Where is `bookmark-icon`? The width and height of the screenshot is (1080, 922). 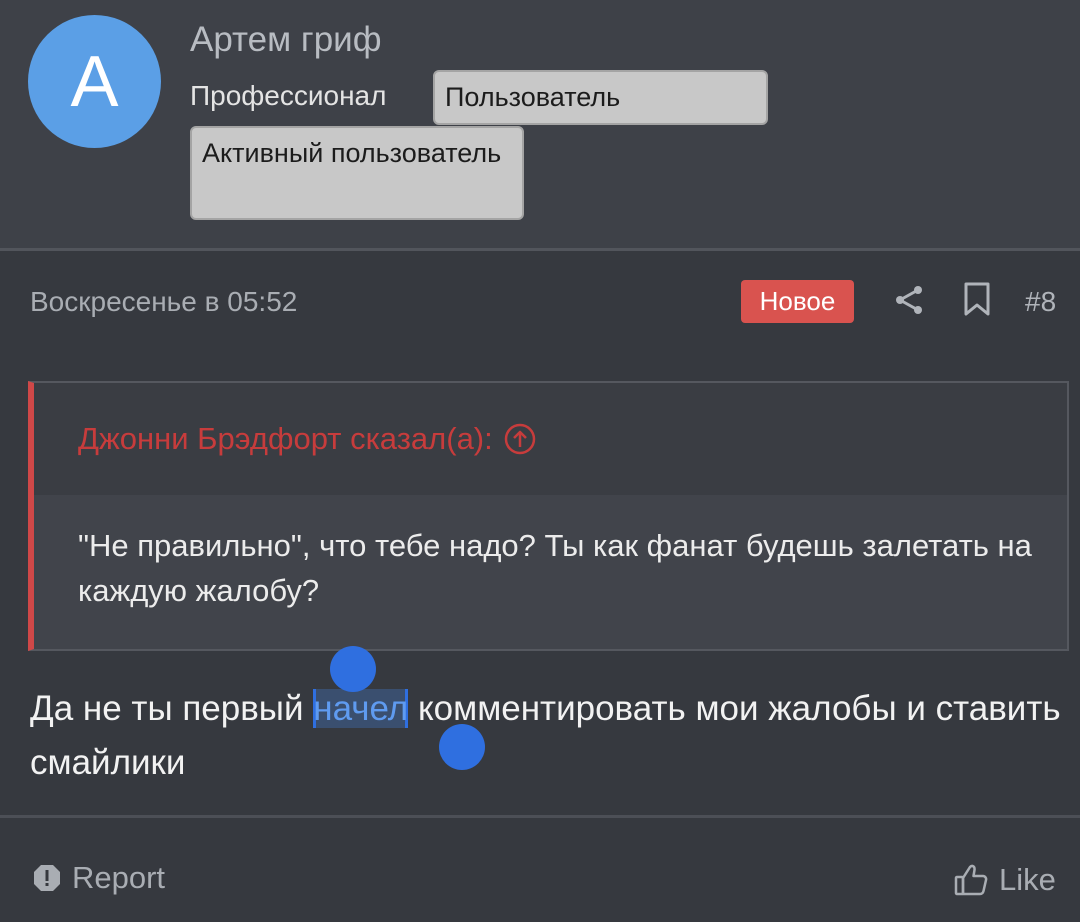
bookmark-icon is located at coordinates (977, 299).